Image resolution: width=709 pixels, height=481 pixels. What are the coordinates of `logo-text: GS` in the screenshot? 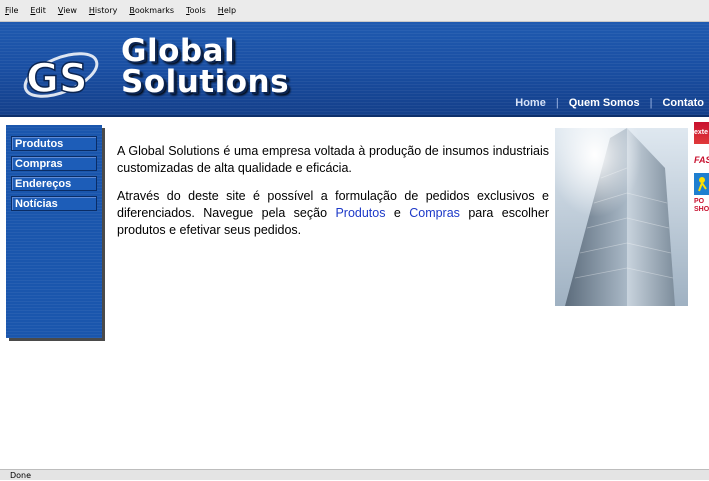 It's located at (57, 79).